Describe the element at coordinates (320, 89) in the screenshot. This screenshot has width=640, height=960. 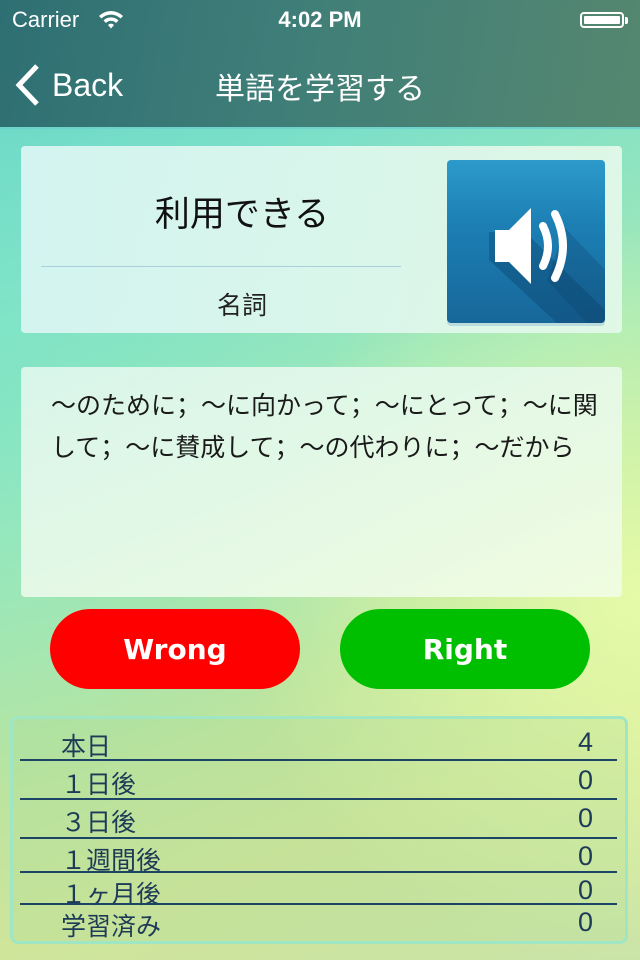
I see `page-title: 単語を学習する` at that location.